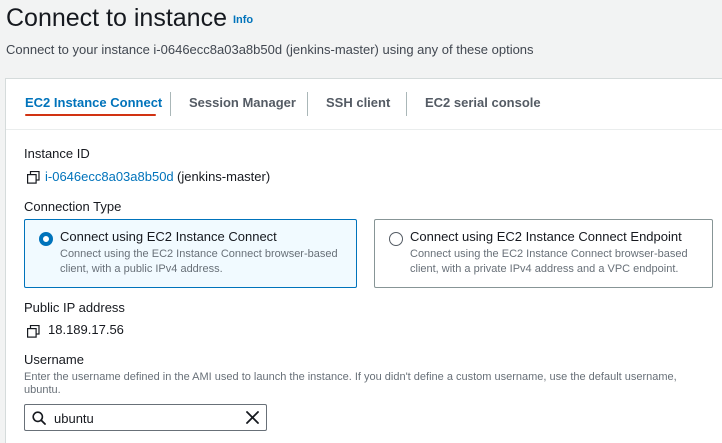 The height and width of the screenshot is (443, 722). Describe the element at coordinates (74, 307) in the screenshot. I see `public-ip-label: Public IP address` at that location.